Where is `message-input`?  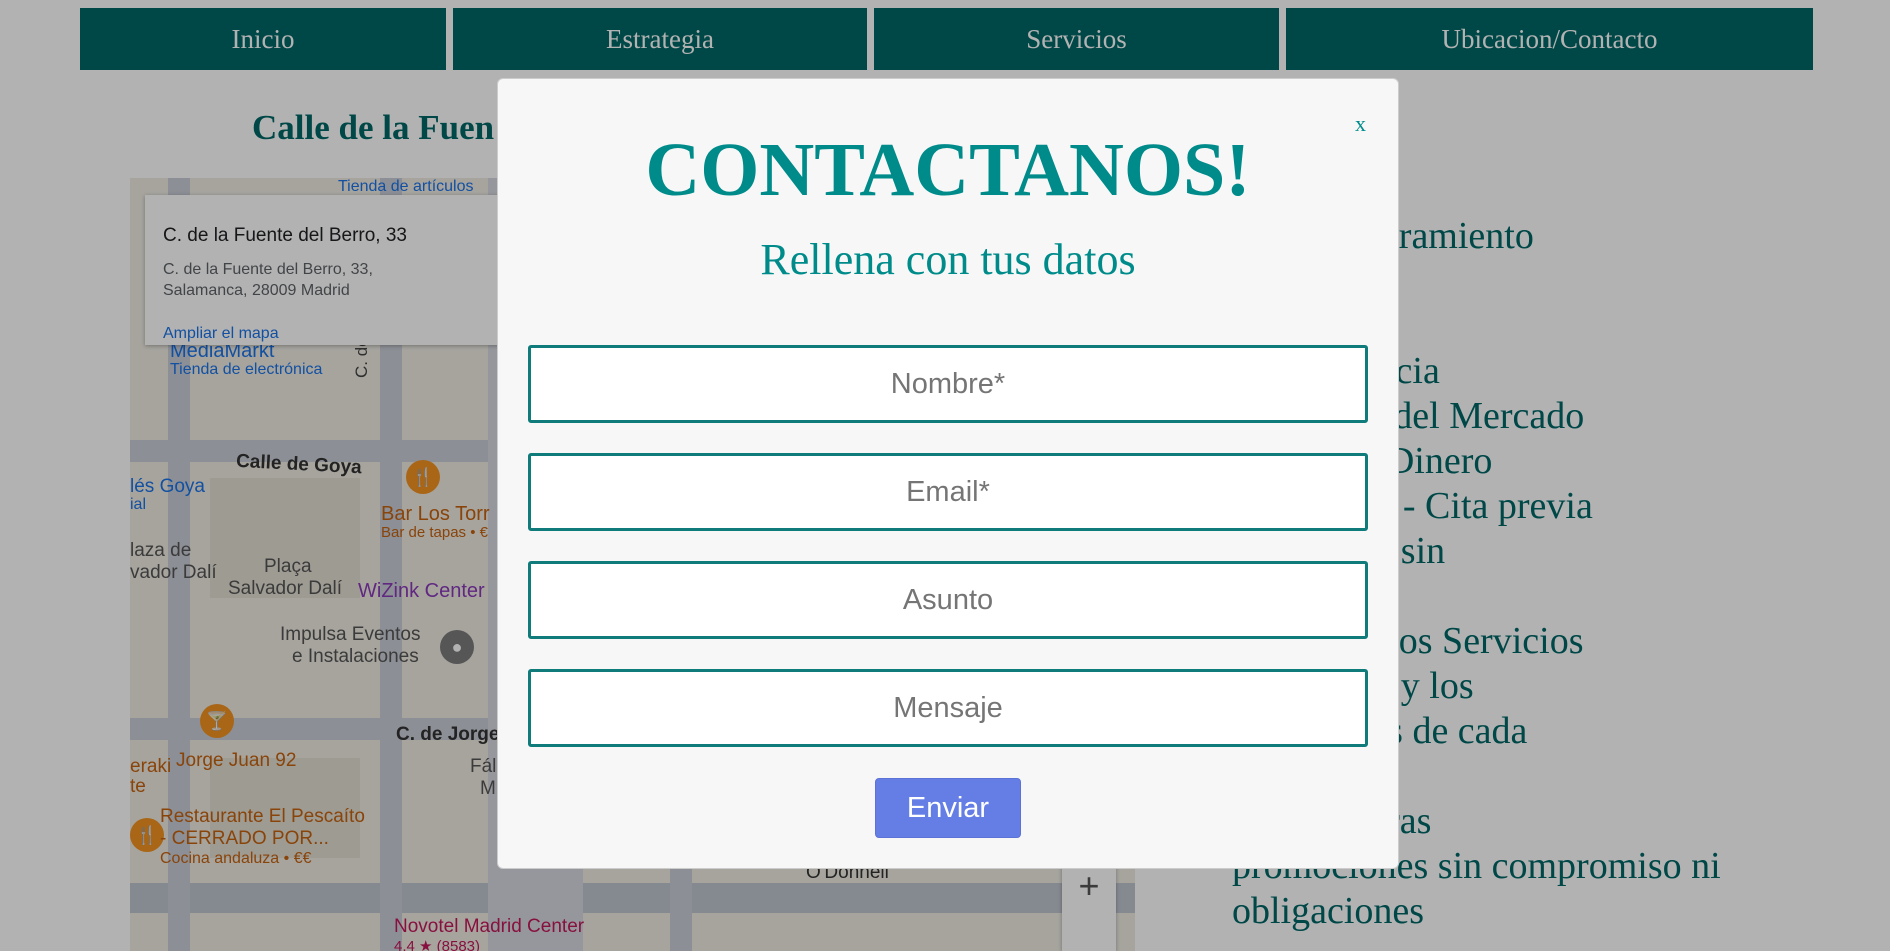 message-input is located at coordinates (948, 708).